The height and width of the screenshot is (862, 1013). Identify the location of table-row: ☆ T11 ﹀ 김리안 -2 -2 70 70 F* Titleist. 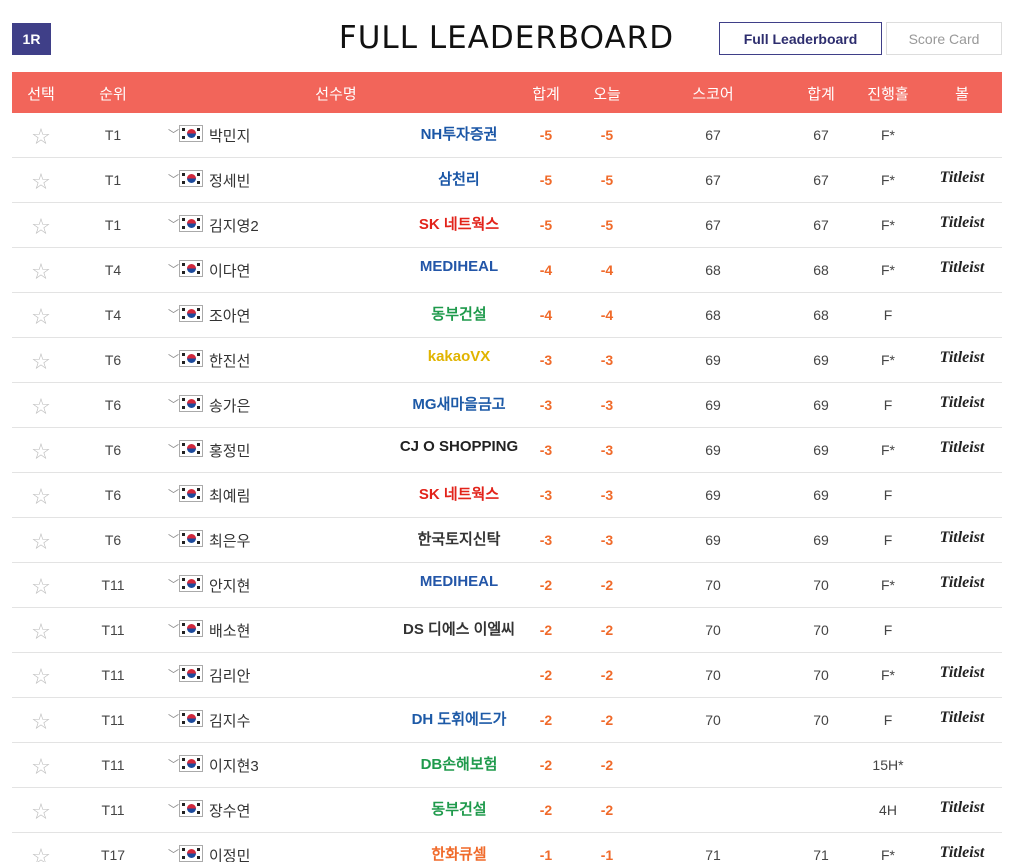
(507, 675).